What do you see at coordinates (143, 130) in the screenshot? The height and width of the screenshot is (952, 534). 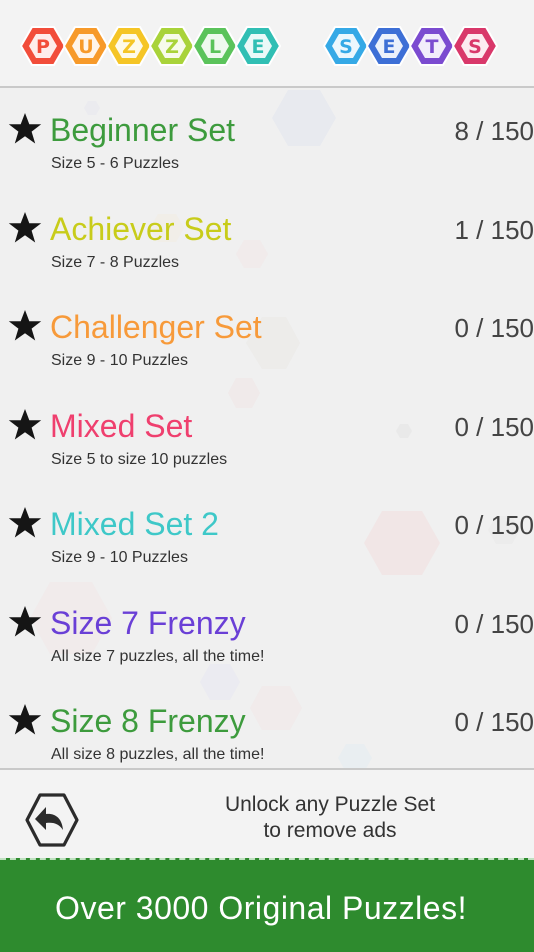 I see `set-name: Beginner Set` at bounding box center [143, 130].